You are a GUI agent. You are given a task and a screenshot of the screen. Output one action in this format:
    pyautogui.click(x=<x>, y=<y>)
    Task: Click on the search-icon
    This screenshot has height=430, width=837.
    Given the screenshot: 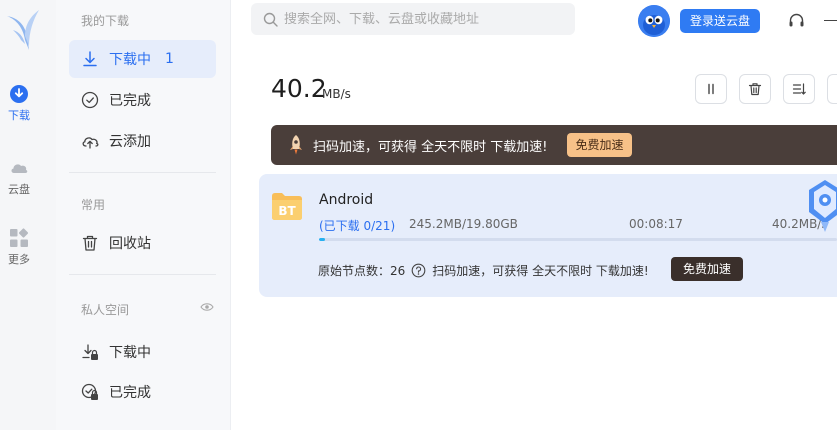 What is the action you would take?
    pyautogui.click(x=270, y=19)
    